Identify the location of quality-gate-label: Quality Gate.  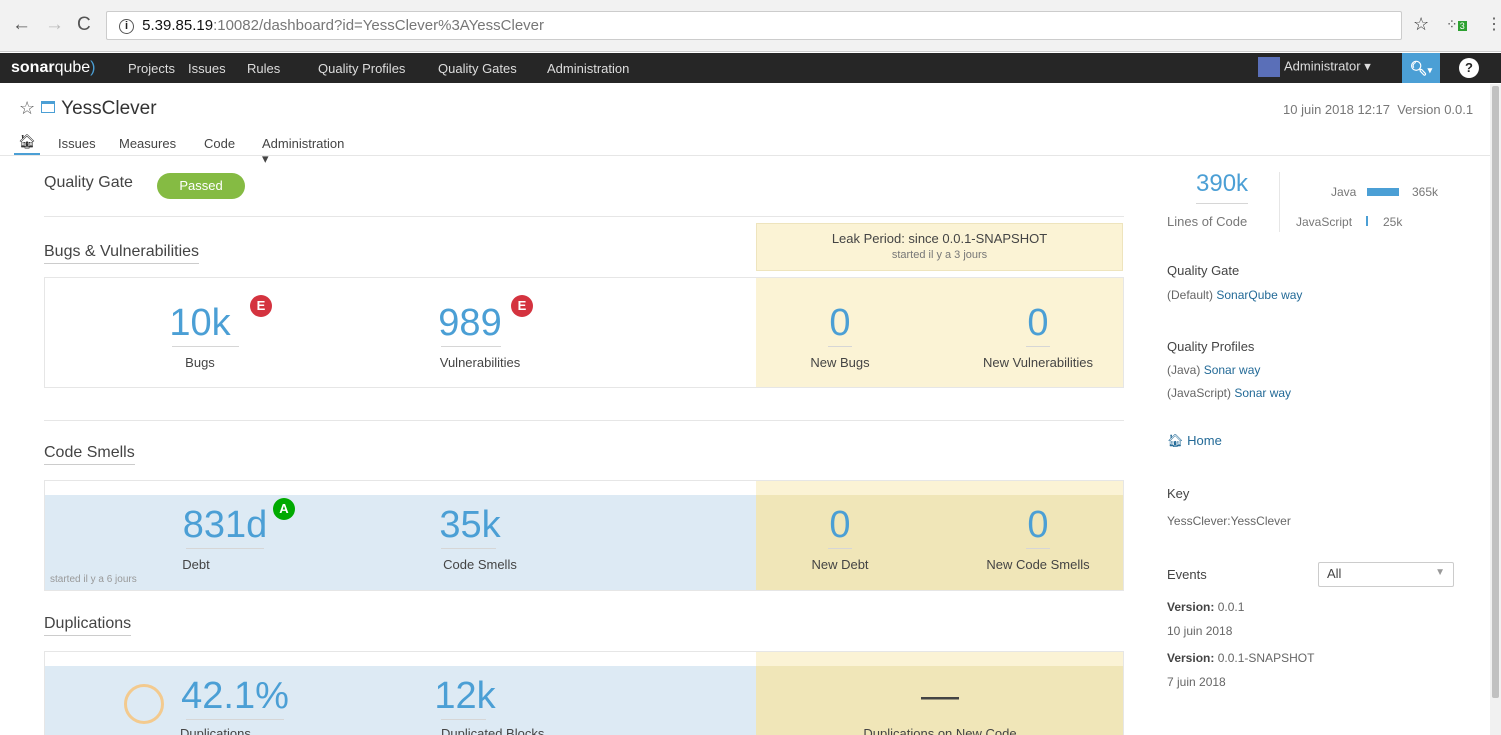
(88, 182).